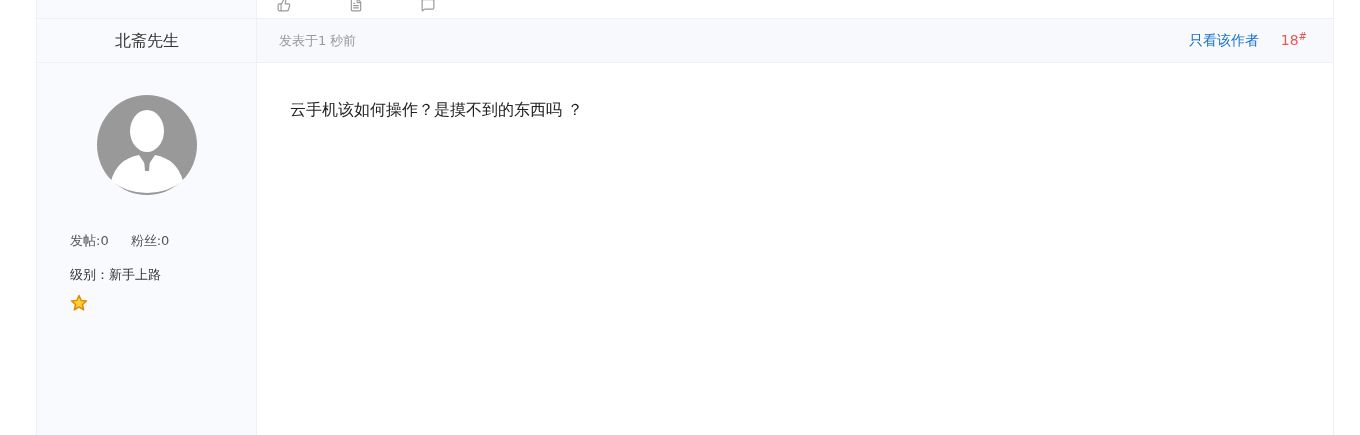 The height and width of the screenshot is (435, 1360). Describe the element at coordinates (79, 303) in the screenshot. I see `star-icon` at that location.